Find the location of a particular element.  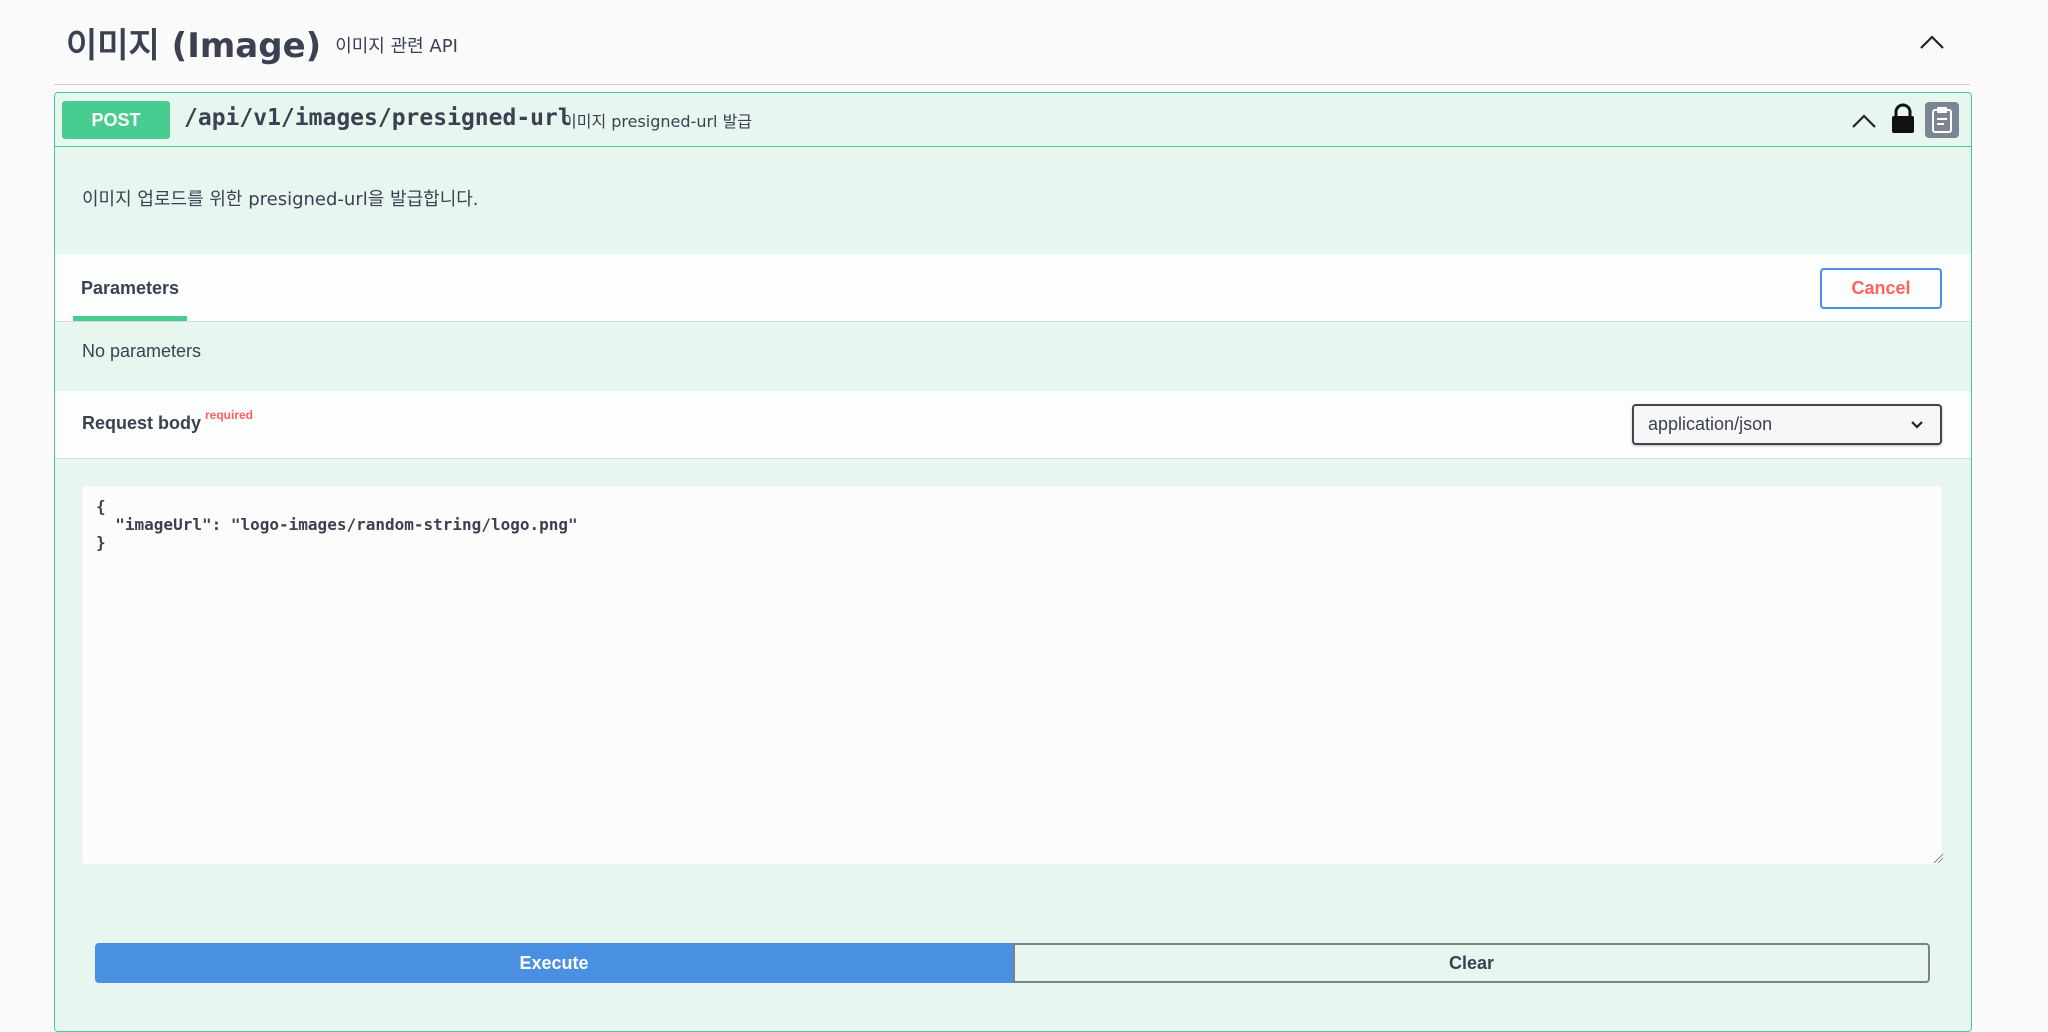

content-type-value: application/json is located at coordinates (1710, 424).